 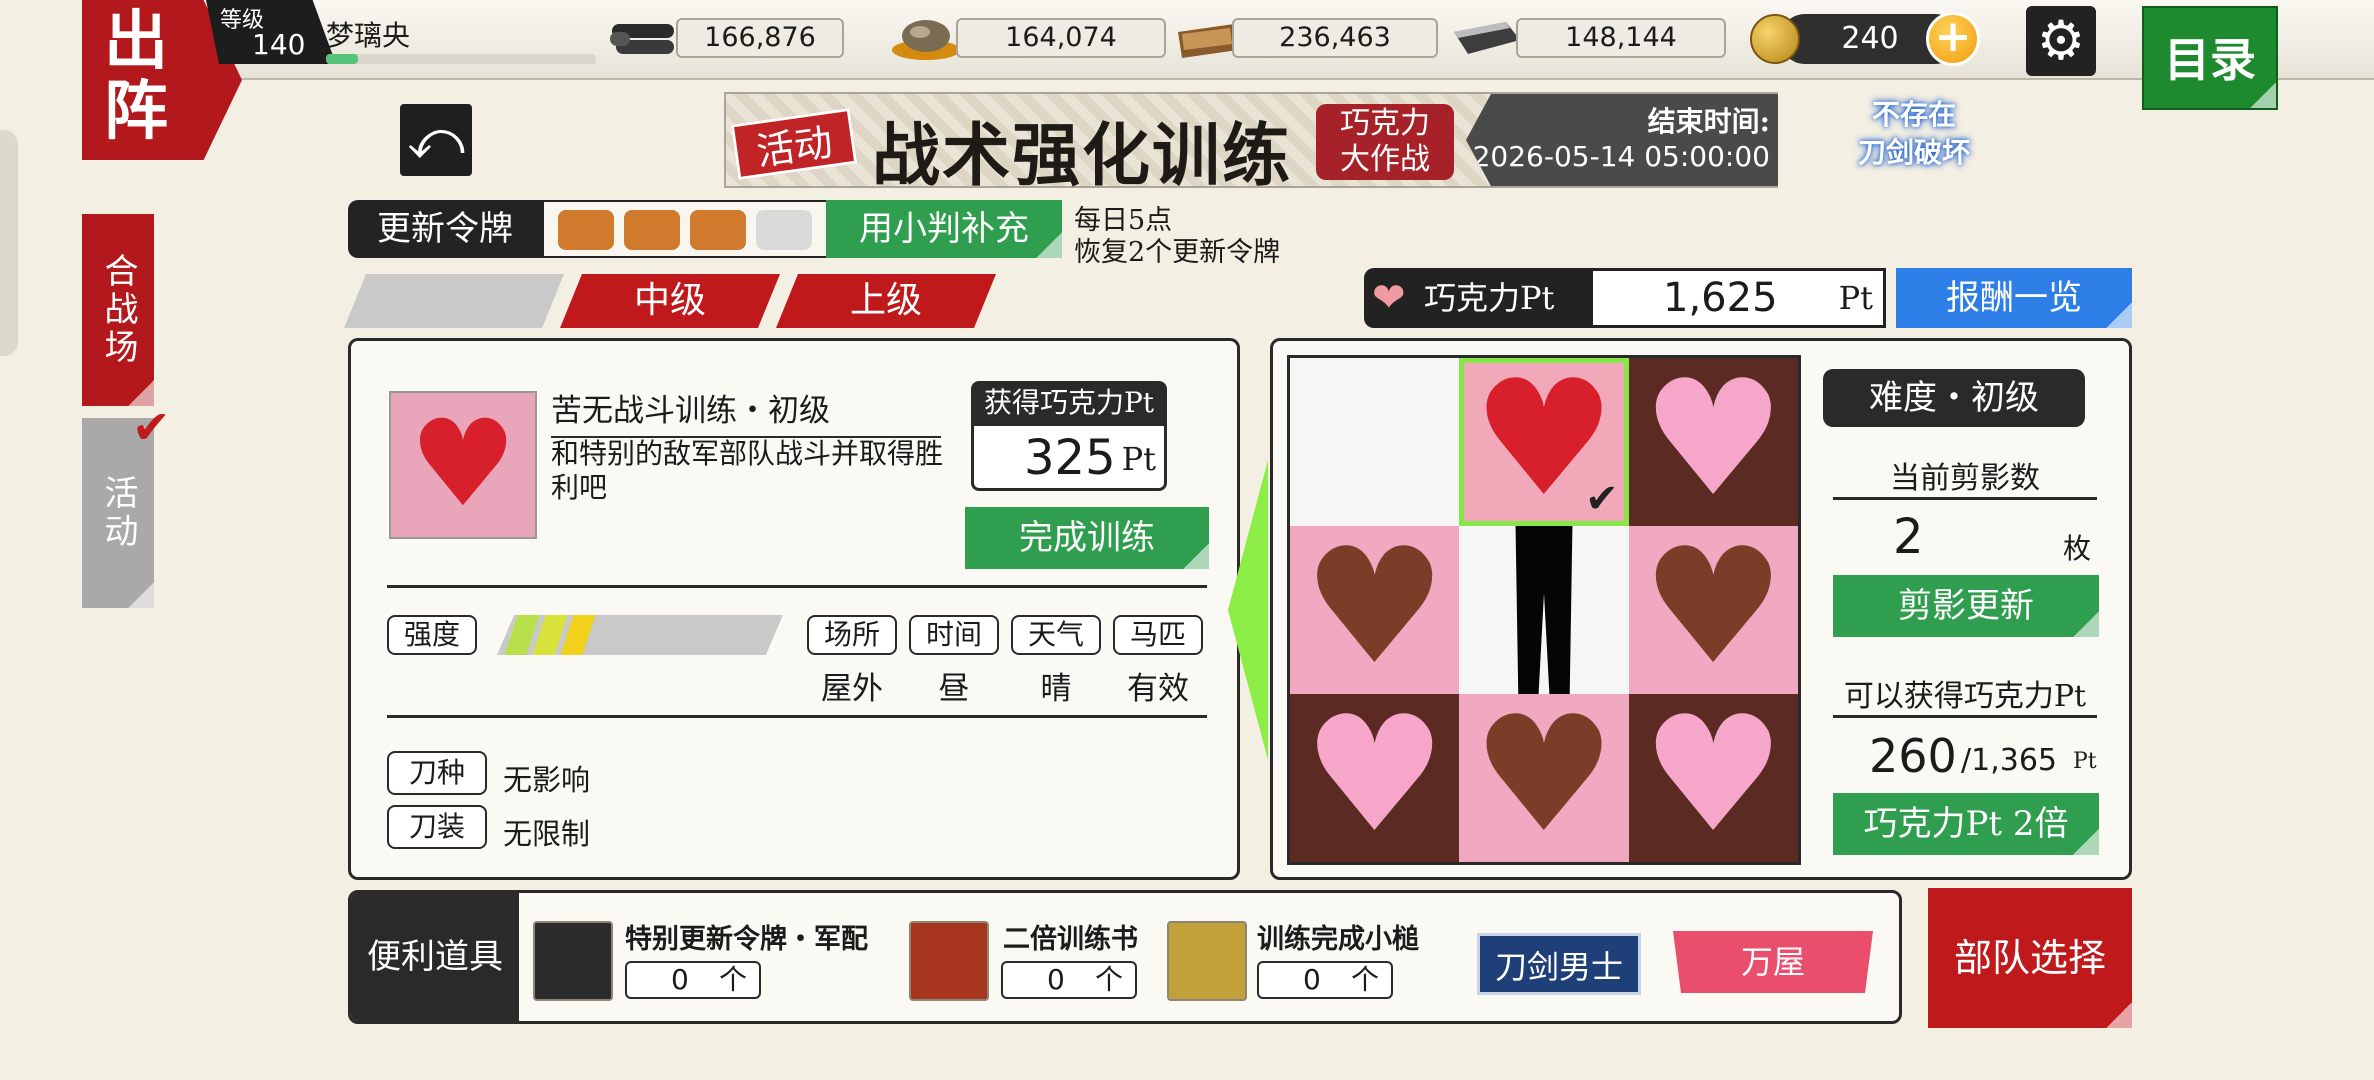 What do you see at coordinates (1385, 142) in the screenshot?
I see `event-subtitle: 巧克力 大作战` at bounding box center [1385, 142].